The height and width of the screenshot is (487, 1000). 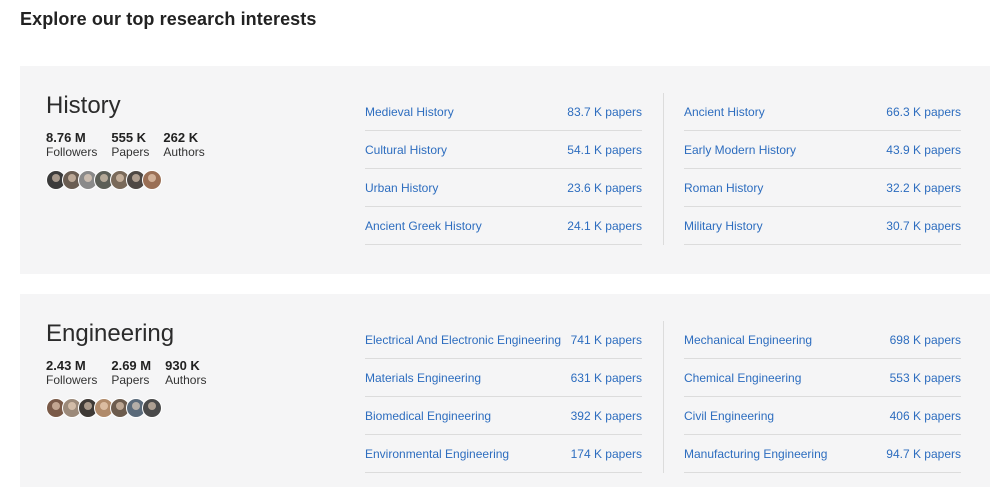 What do you see at coordinates (822, 340) in the screenshot?
I see `subtopic-row: Mechanical Engineering 698 K papers` at bounding box center [822, 340].